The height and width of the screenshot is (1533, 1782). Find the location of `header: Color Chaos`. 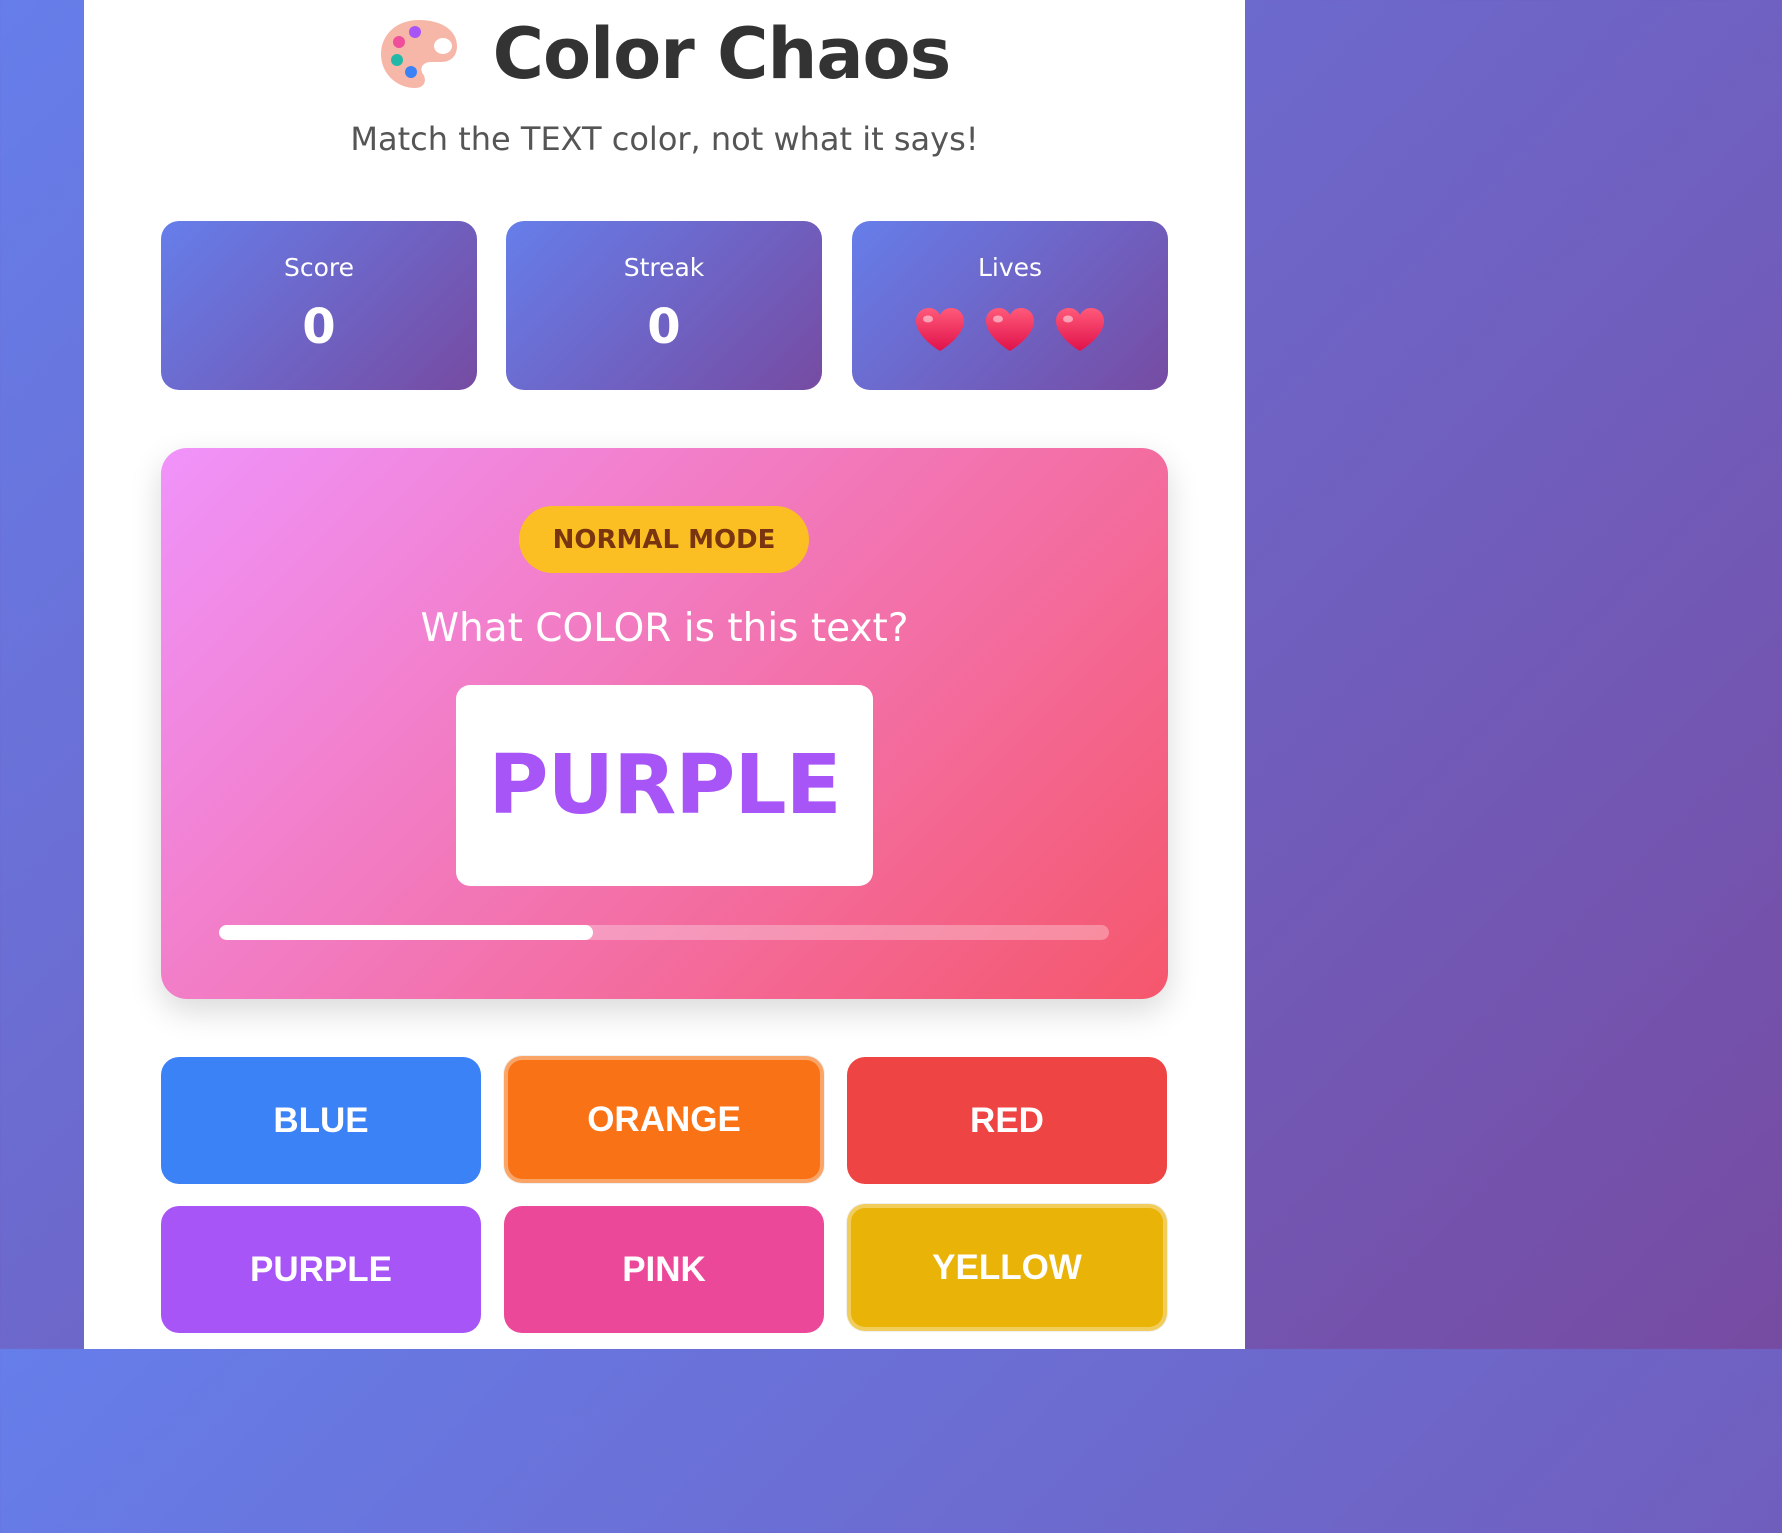

header: Color Chaos is located at coordinates (664, 54).